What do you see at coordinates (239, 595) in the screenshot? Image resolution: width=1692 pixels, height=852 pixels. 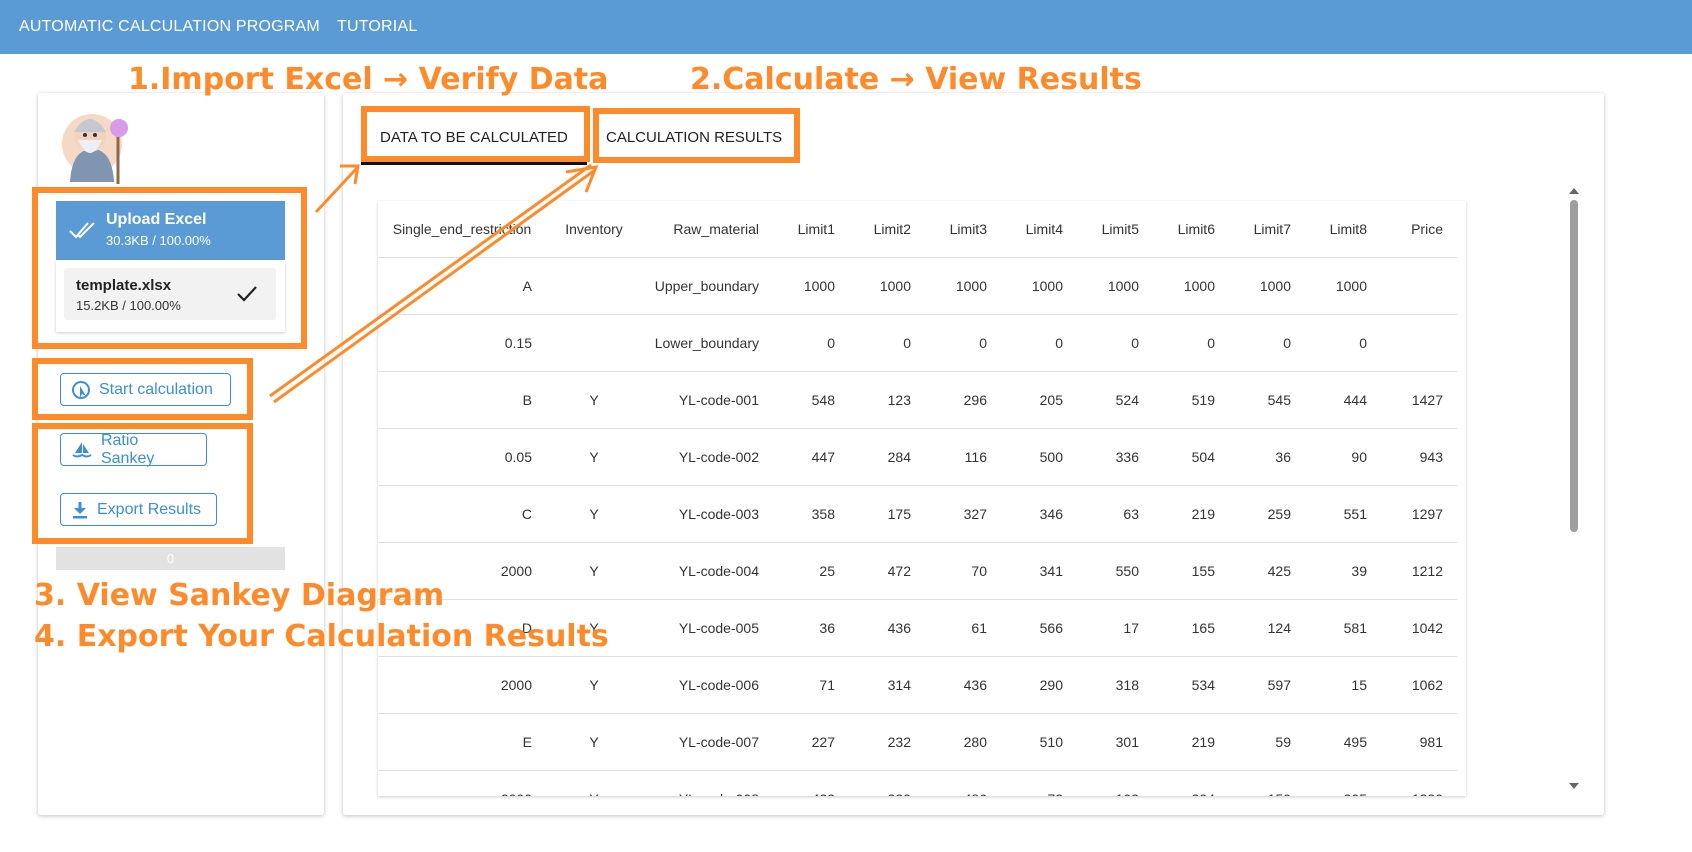 I see `annotation-step3: 3. View Sankey Diagram` at bounding box center [239, 595].